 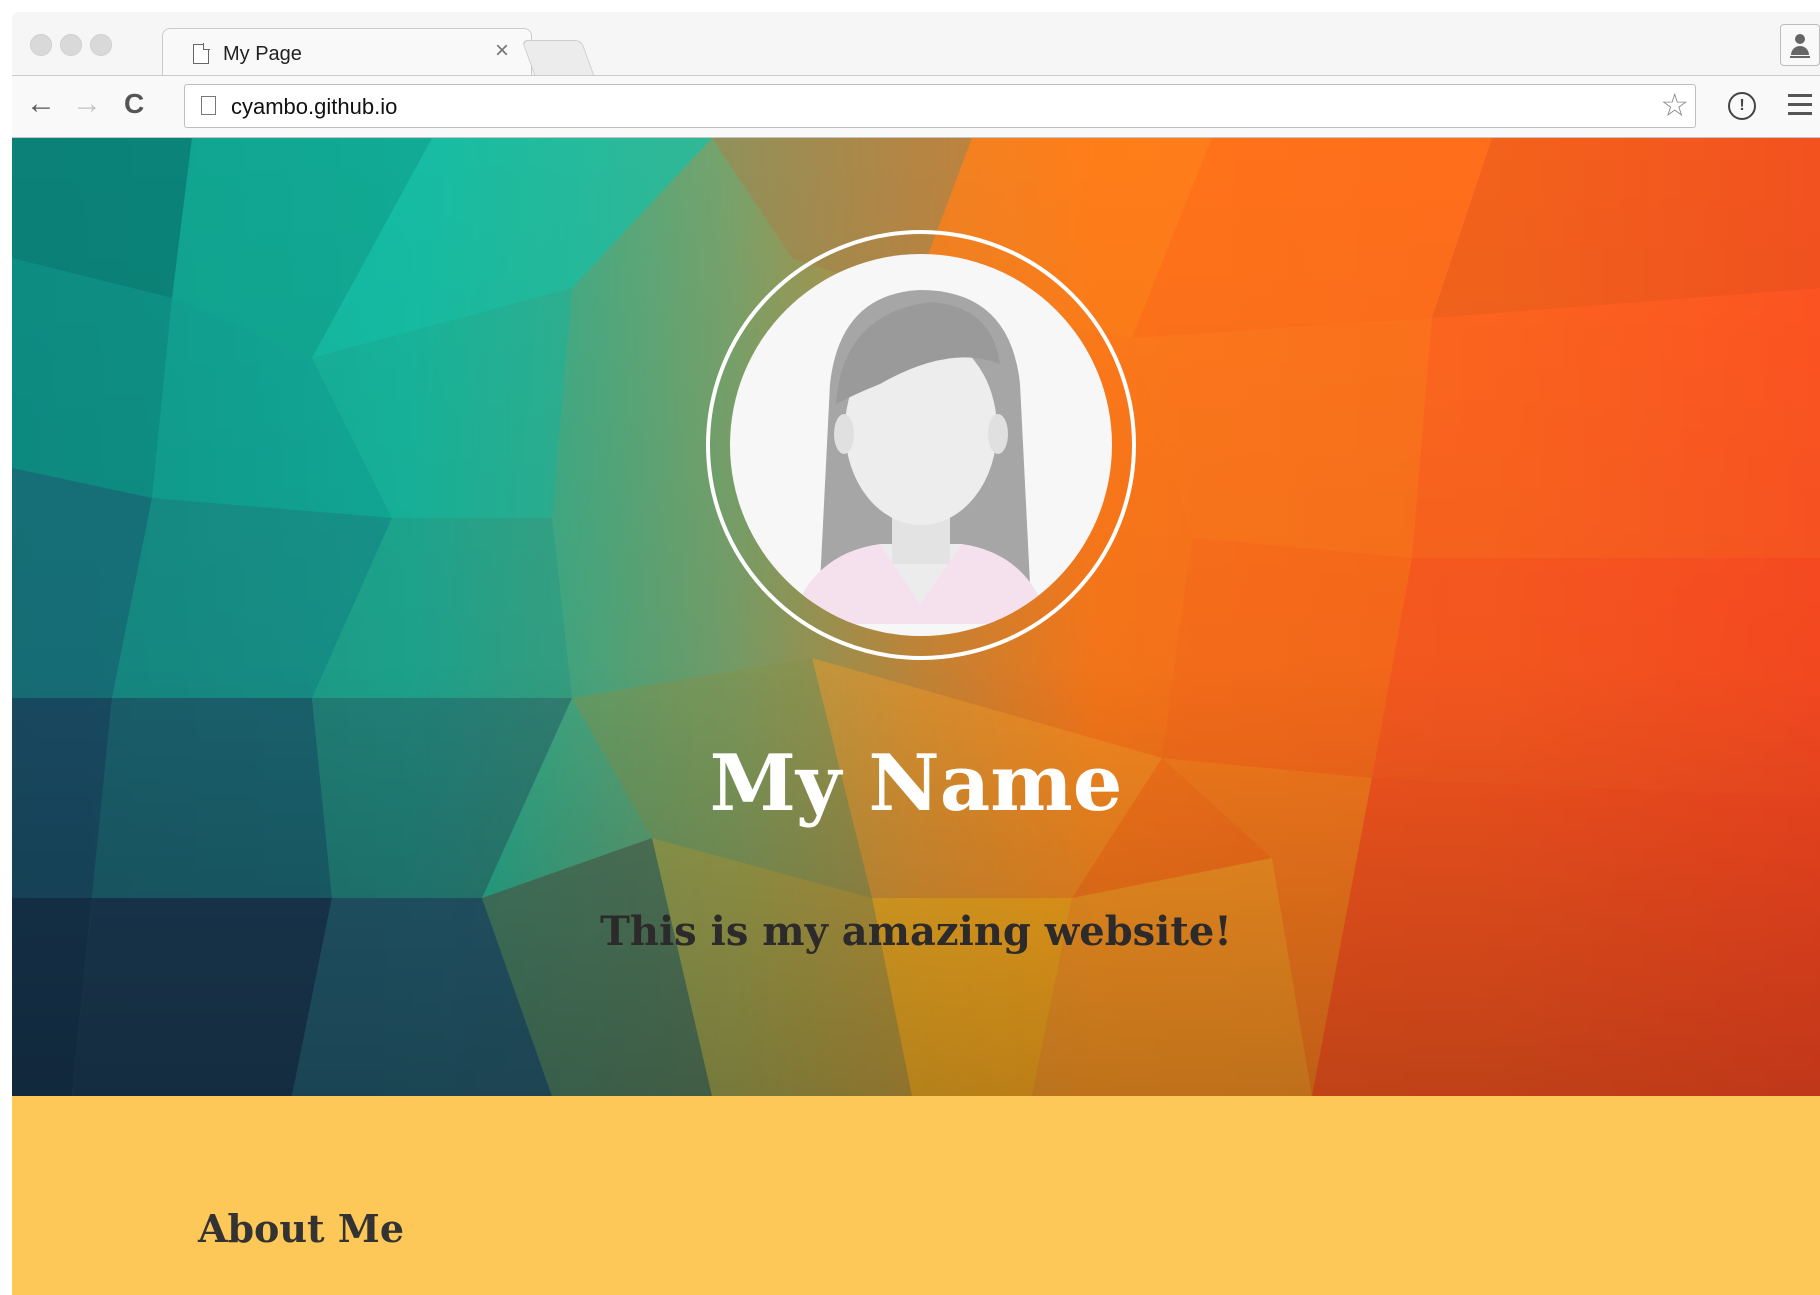 I want to click on back-icon: ←, so click(x=41, y=104).